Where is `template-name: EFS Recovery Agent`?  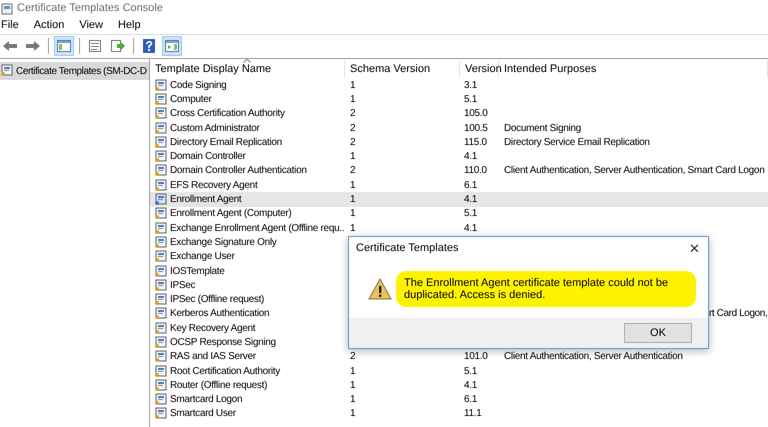 template-name: EFS Recovery Agent is located at coordinates (214, 185).